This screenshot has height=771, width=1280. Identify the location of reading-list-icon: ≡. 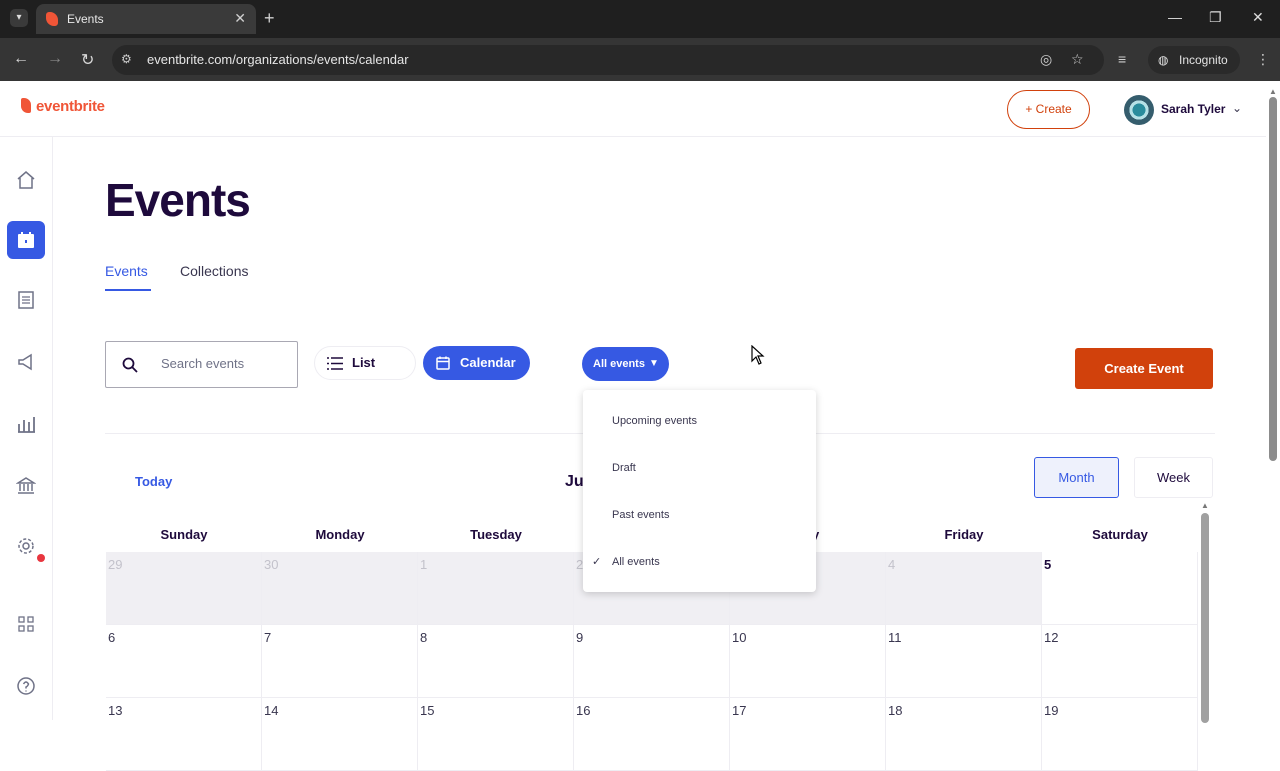
(1122, 59).